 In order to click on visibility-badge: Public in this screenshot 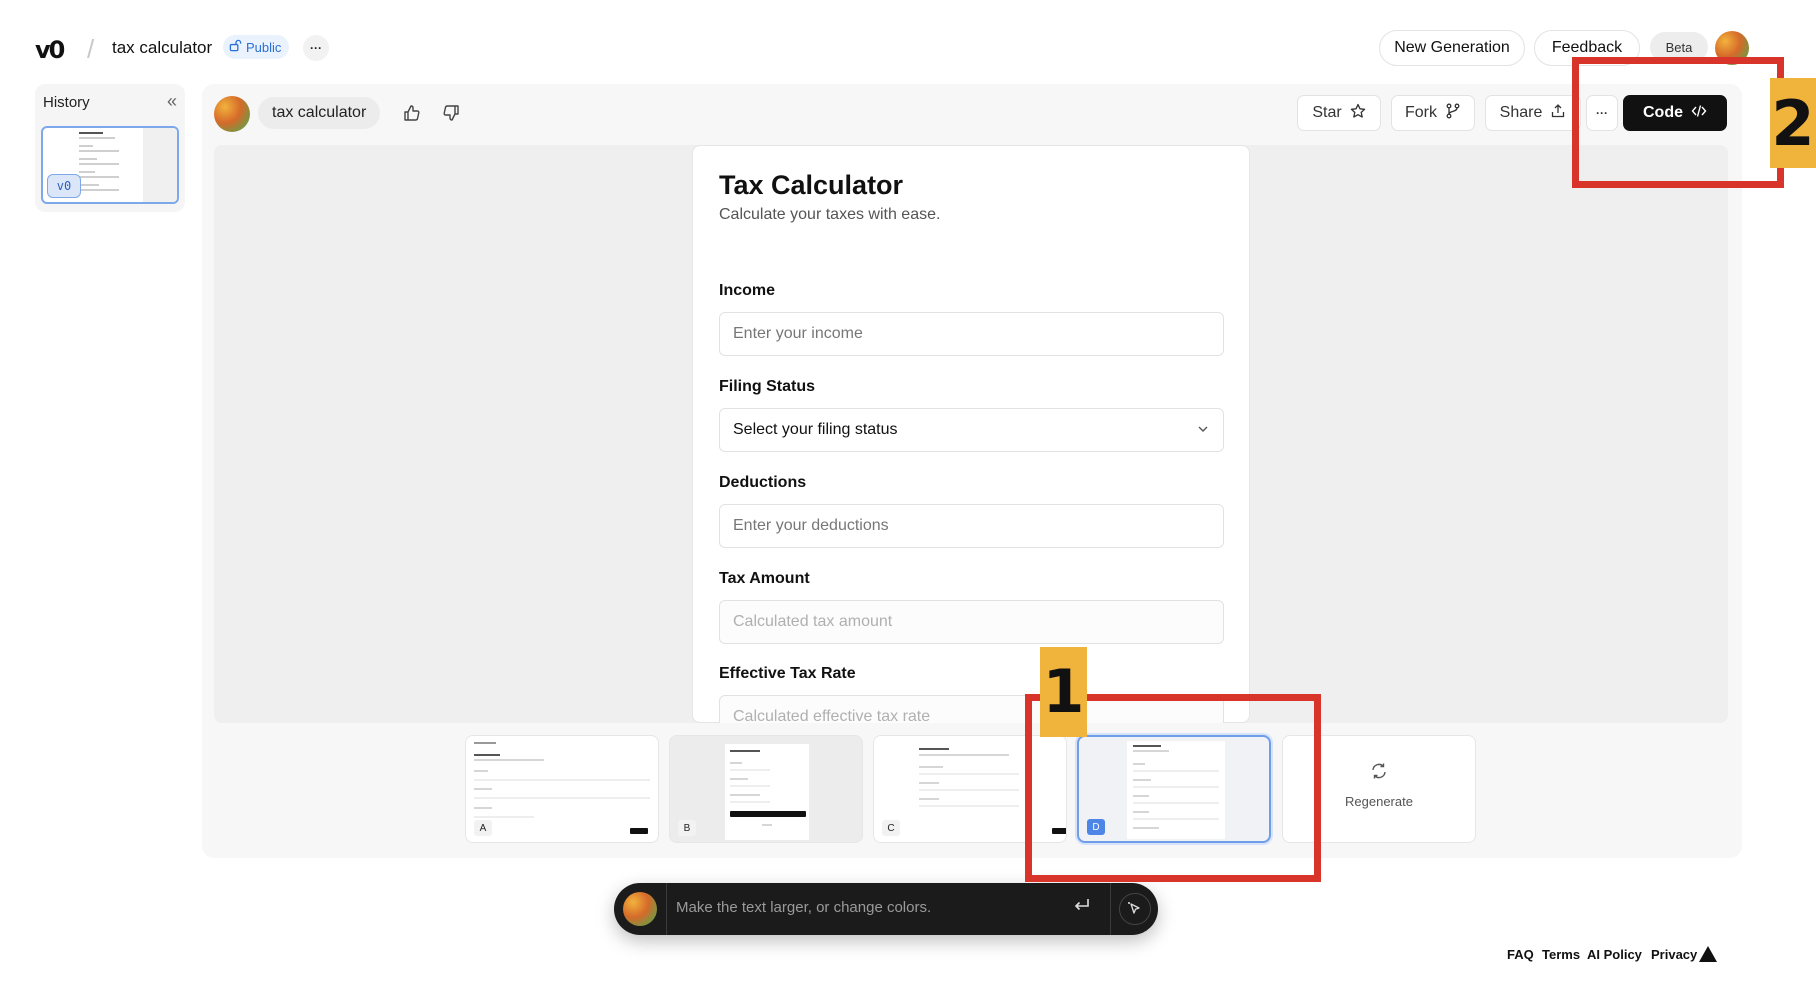, I will do `click(256, 47)`.